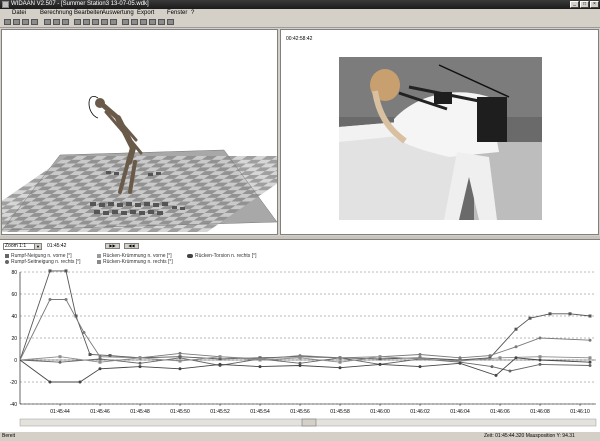 The width and height of the screenshot is (600, 441). What do you see at coordinates (77, 22) in the screenshot?
I see `skip-back-icon` at bounding box center [77, 22].